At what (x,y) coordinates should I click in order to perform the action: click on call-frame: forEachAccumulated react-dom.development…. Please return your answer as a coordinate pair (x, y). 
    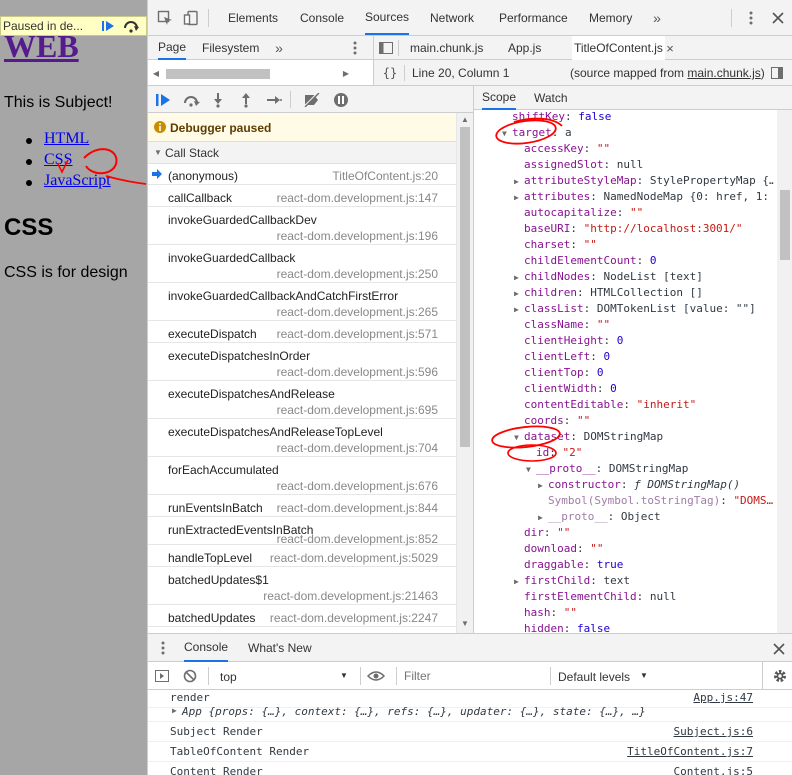
    Looking at the image, I should click on (302, 476).